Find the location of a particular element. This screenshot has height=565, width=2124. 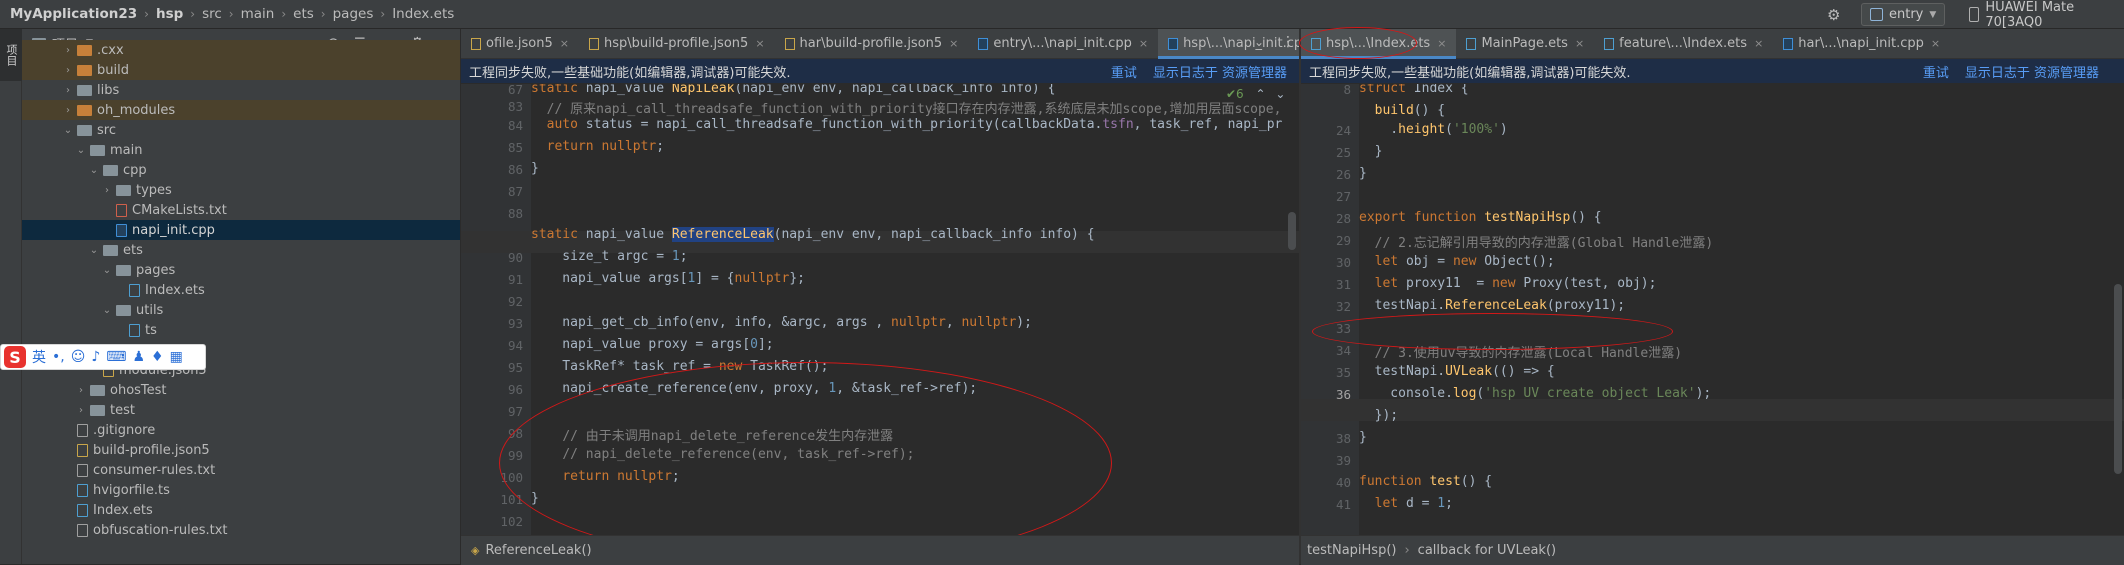

function-breadcrumb: testNapiHsp() is located at coordinates (1351, 550).